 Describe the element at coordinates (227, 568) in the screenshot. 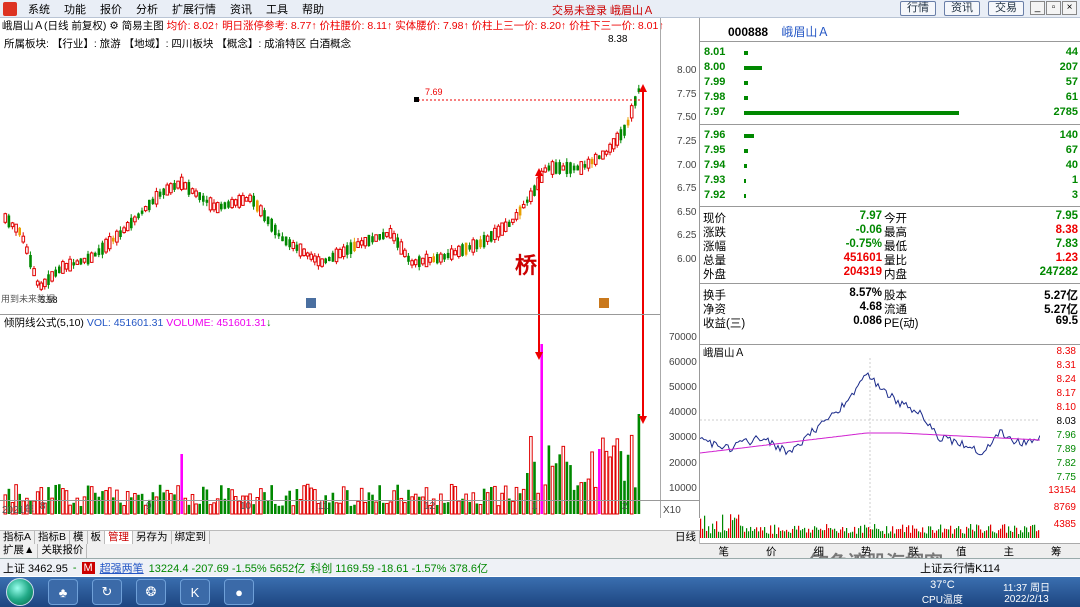

I see `sz-index: 13224.4 -207.69 -1.55% 5652亿` at that location.